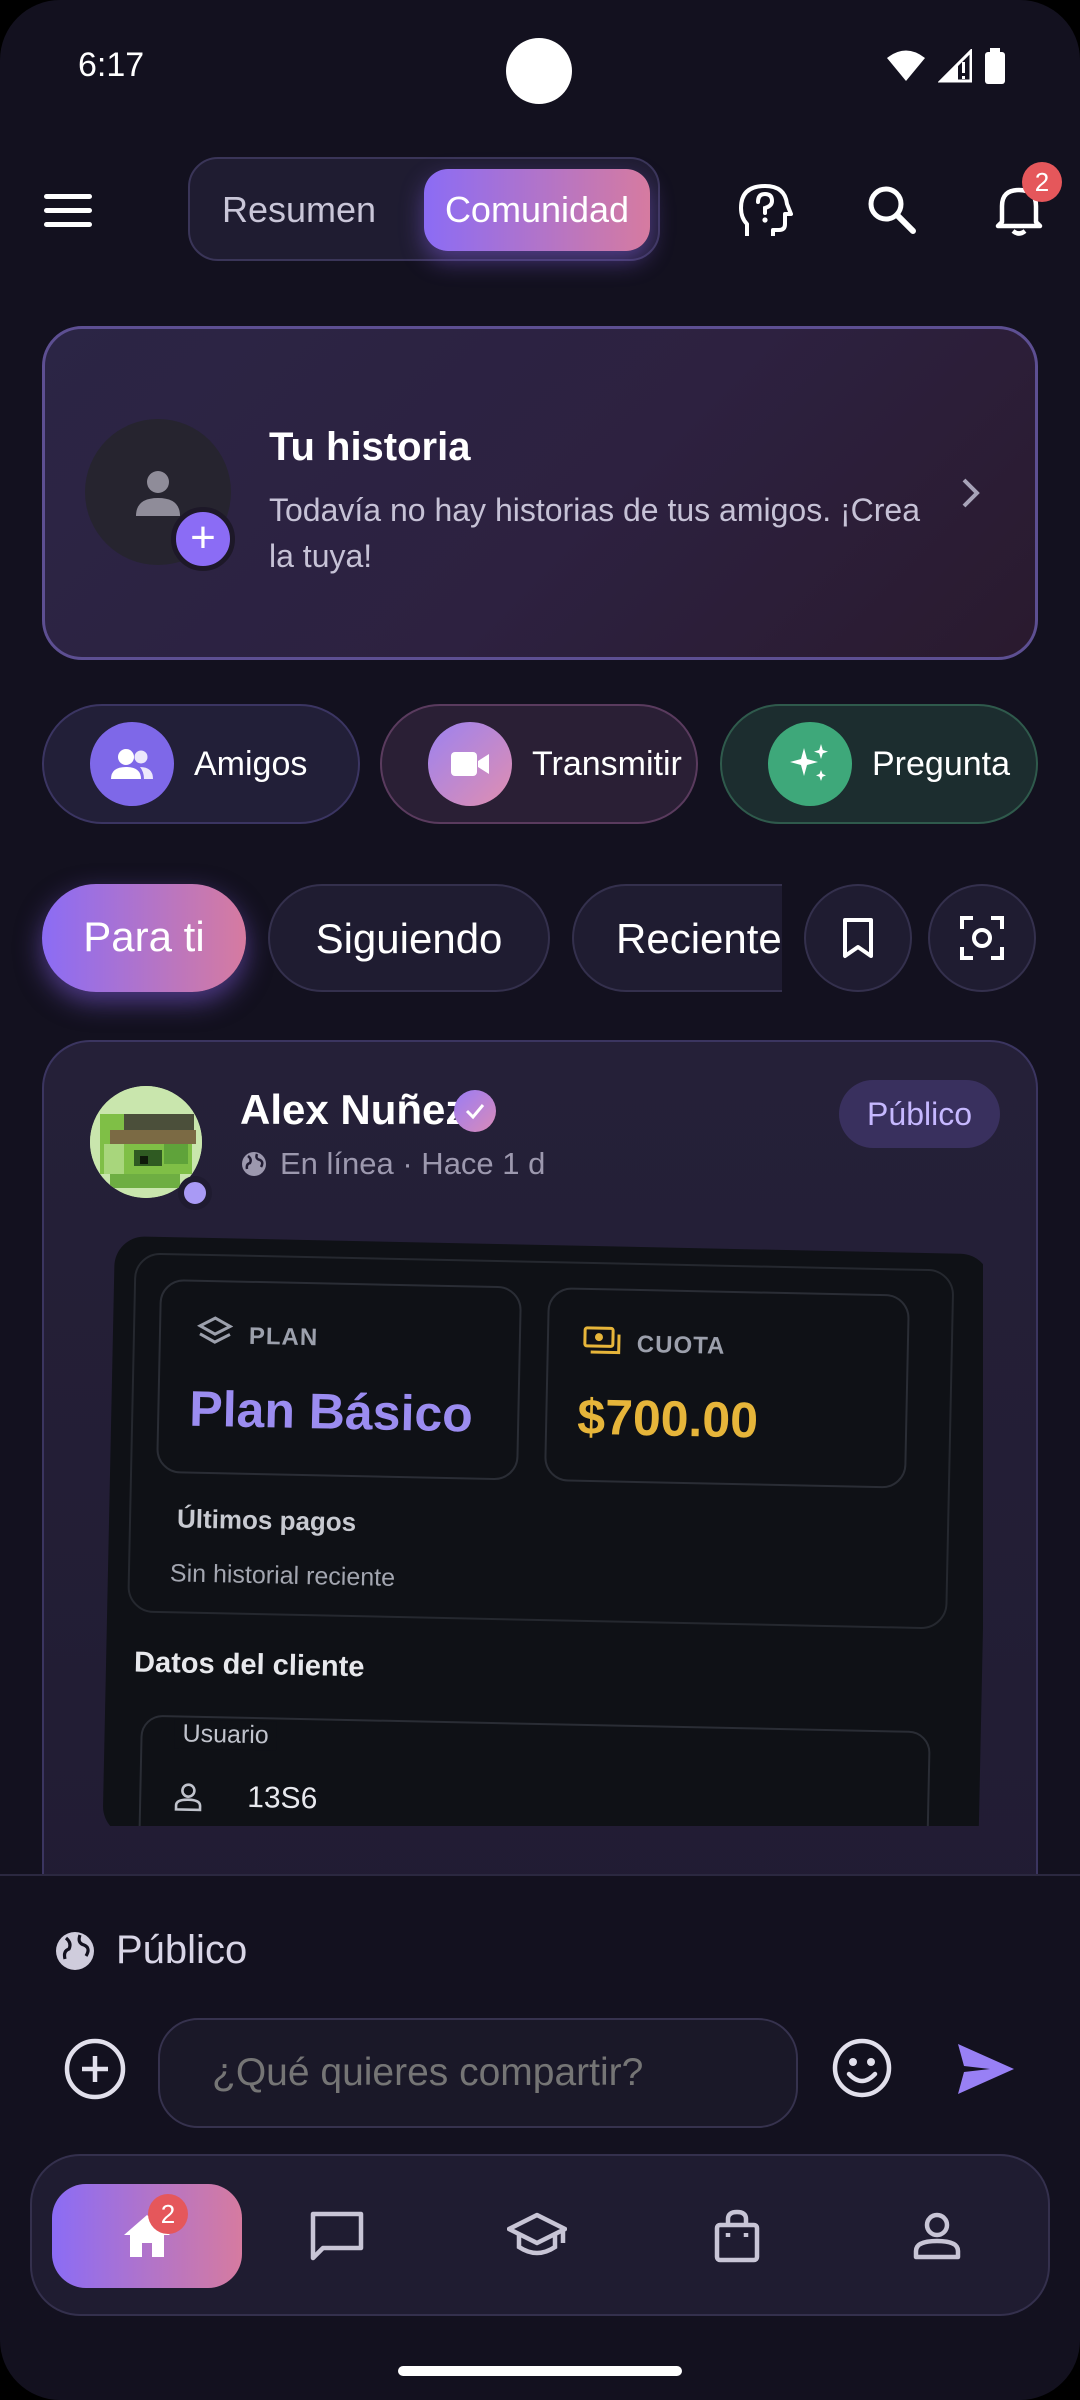 The height and width of the screenshot is (2400, 1080). Describe the element at coordinates (478, 2073) in the screenshot. I see `compose-input` at that location.